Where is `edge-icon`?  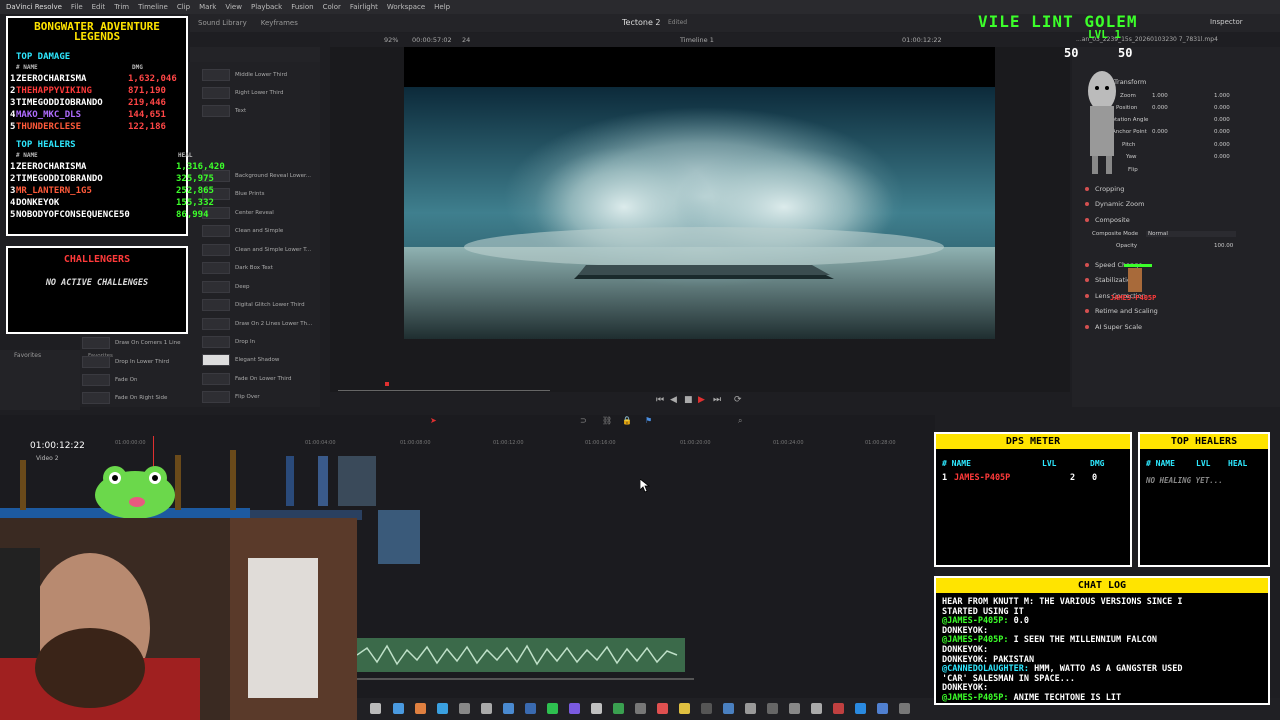 edge-icon is located at coordinates (442, 708).